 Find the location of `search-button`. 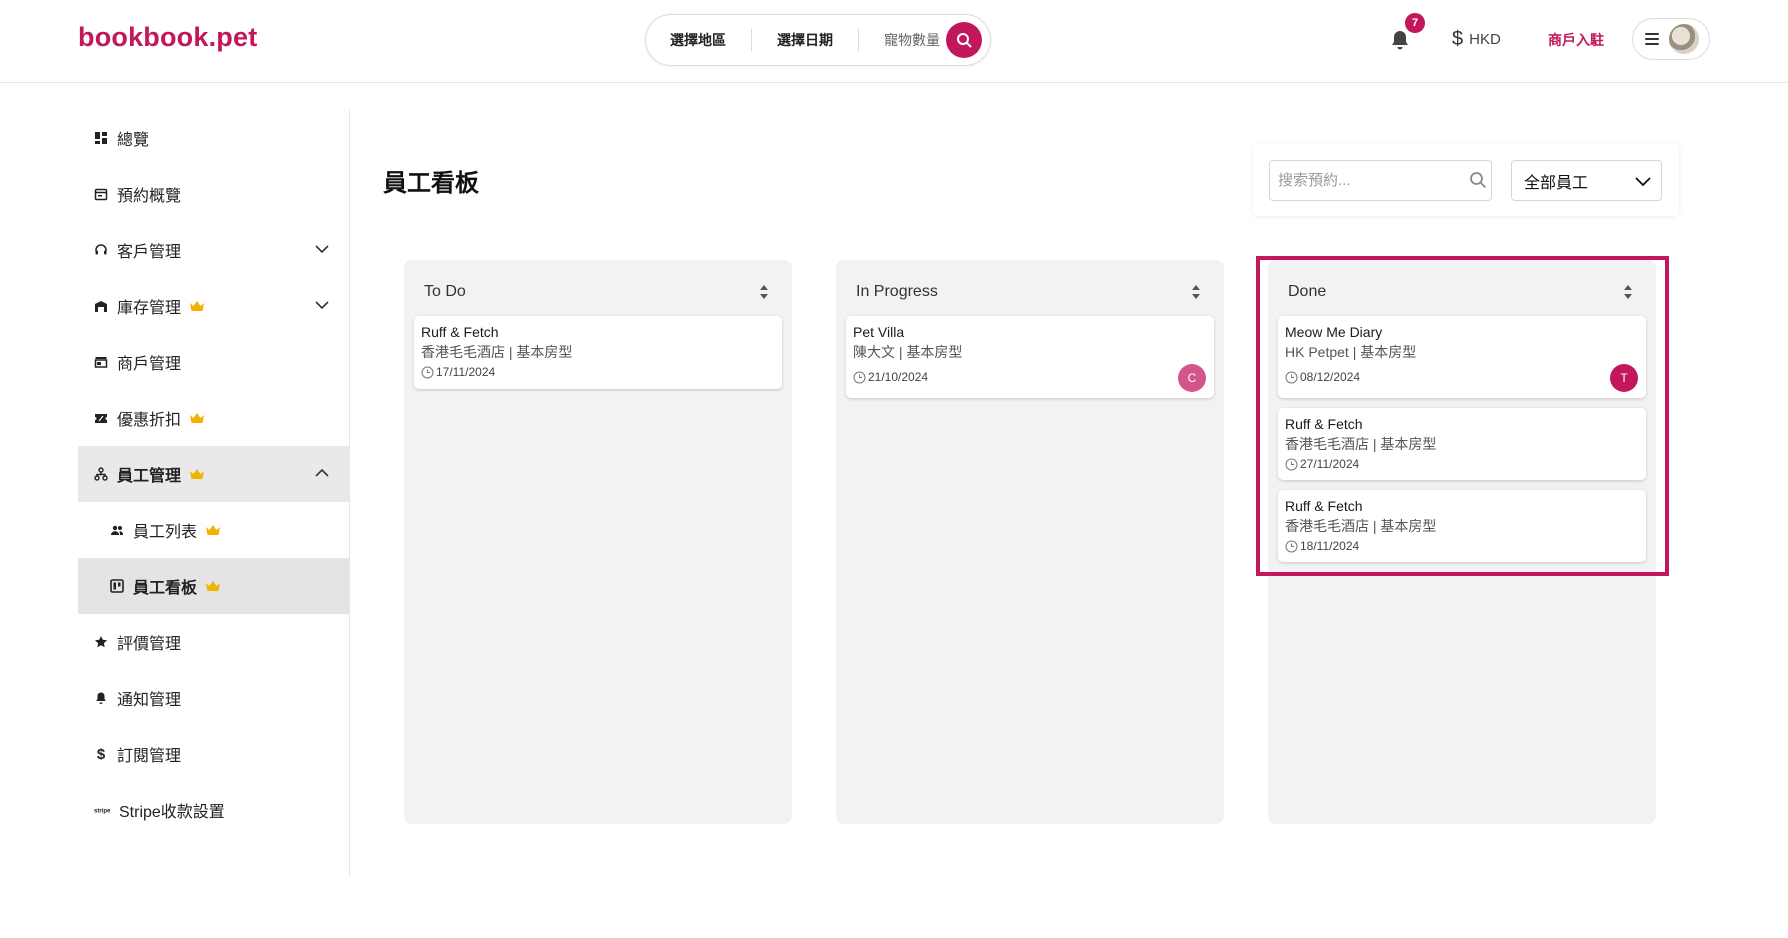

search-button is located at coordinates (964, 40).